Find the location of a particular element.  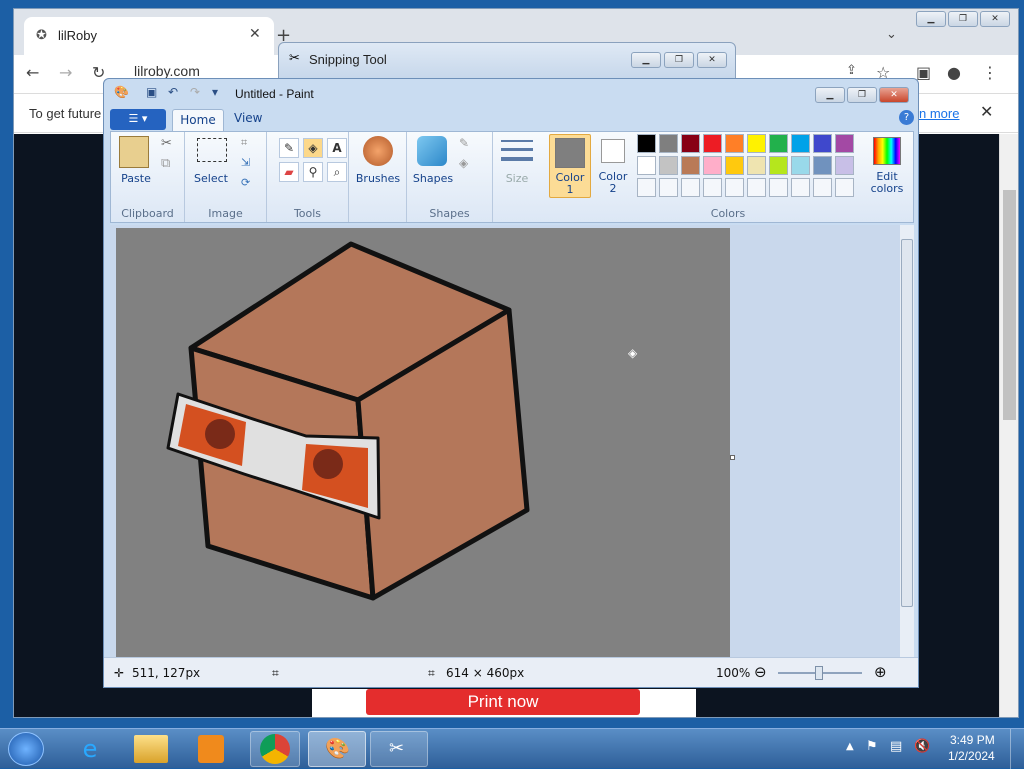

sidepanel-icon: ▣ is located at coordinates (923, 72).